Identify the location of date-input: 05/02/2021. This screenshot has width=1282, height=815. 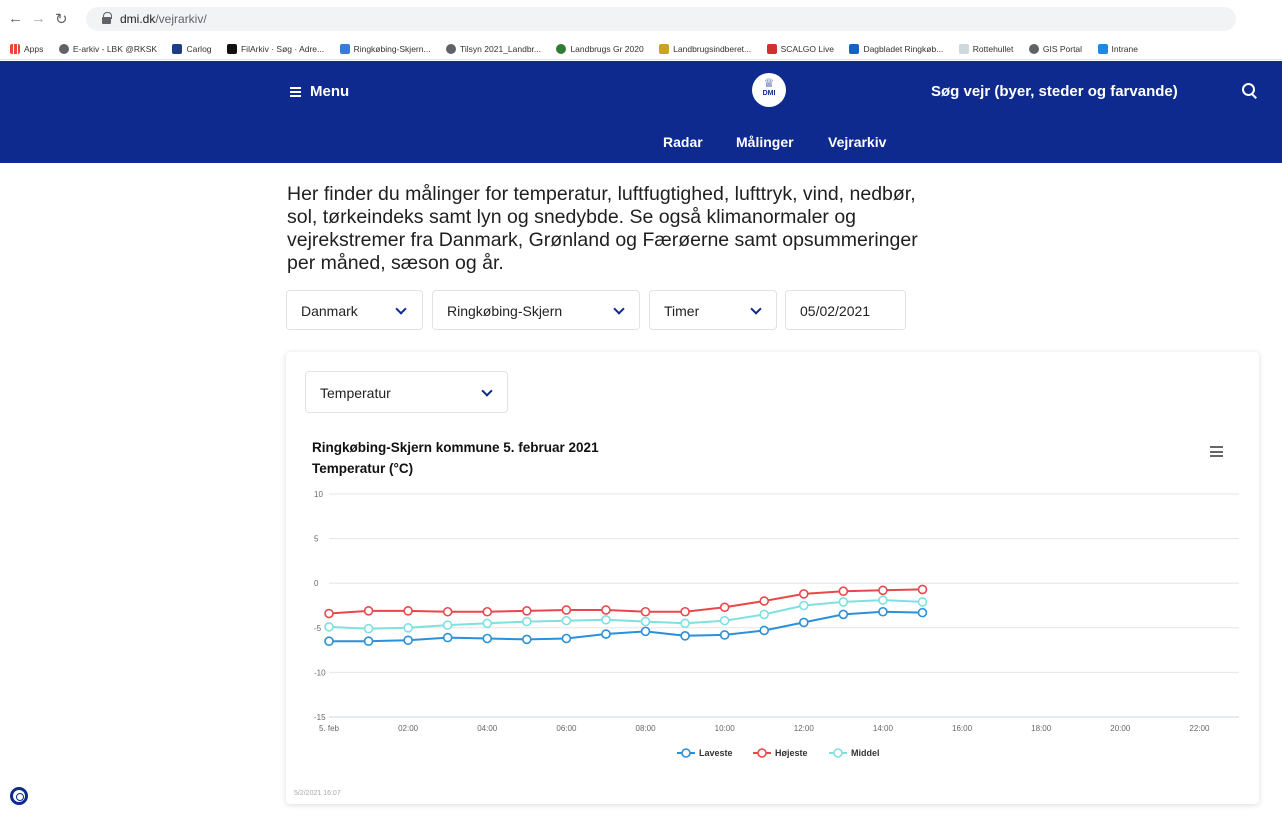
(845, 310).